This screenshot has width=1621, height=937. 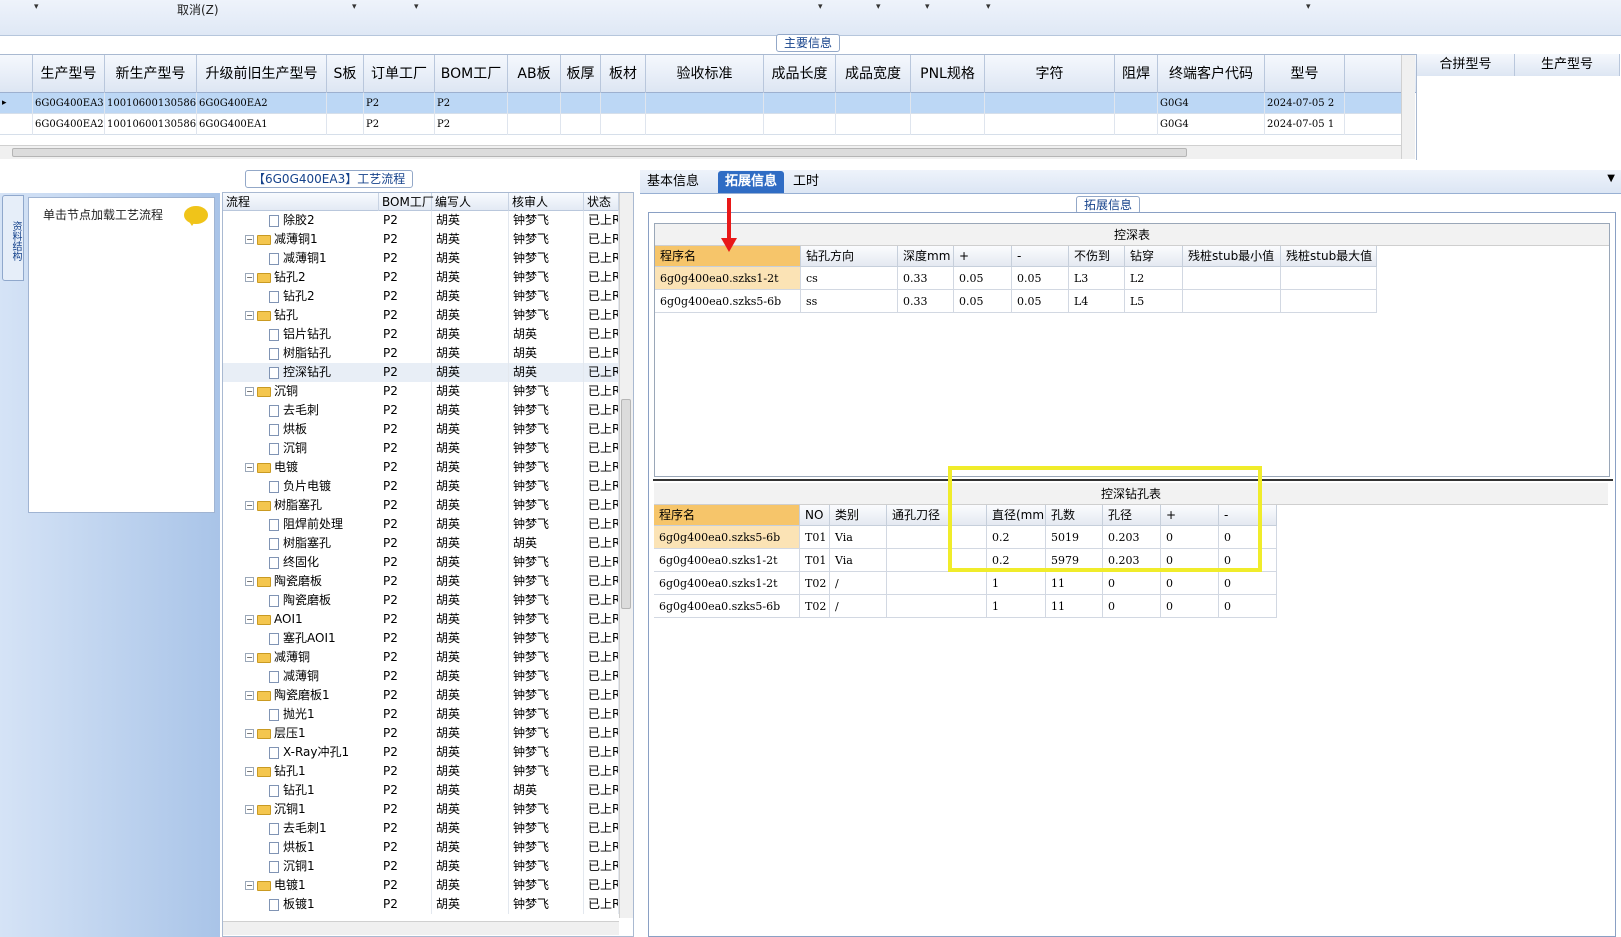 What do you see at coordinates (700, 152) in the screenshot?
I see `main-grid-hscrollbar` at bounding box center [700, 152].